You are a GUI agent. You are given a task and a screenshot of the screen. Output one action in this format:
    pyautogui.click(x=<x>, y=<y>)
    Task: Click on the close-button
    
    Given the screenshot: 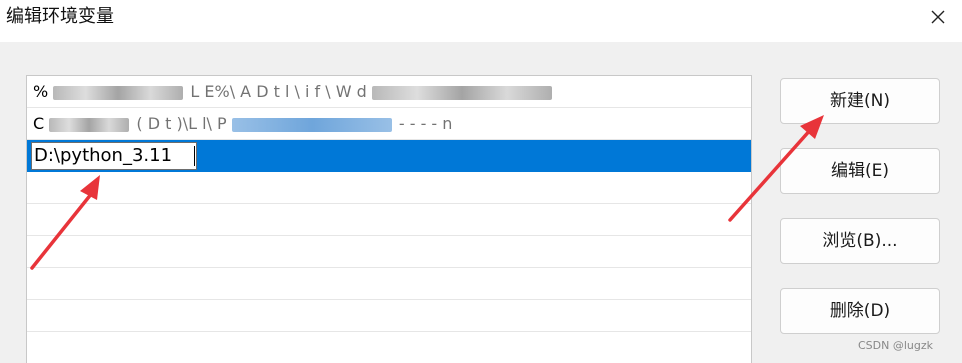 What is the action you would take?
    pyautogui.click(x=938, y=17)
    